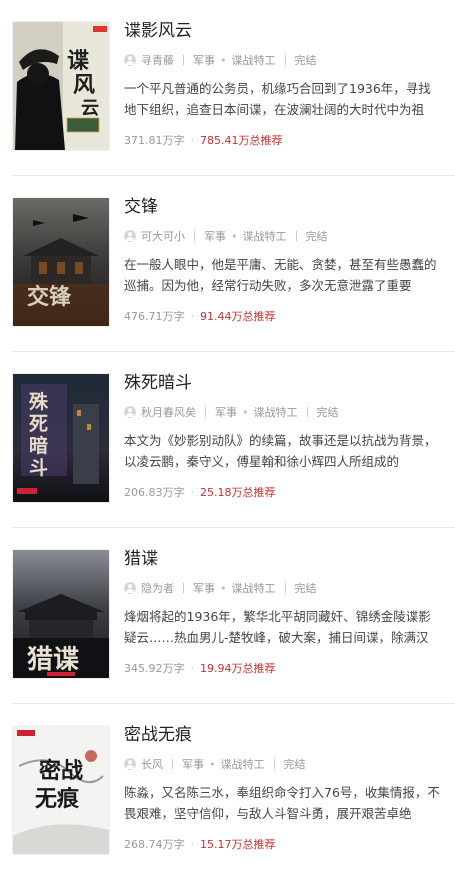  What do you see at coordinates (282, 492) in the screenshot?
I see `book-stats: 206.83万字 · 25.18万总推荐` at bounding box center [282, 492].